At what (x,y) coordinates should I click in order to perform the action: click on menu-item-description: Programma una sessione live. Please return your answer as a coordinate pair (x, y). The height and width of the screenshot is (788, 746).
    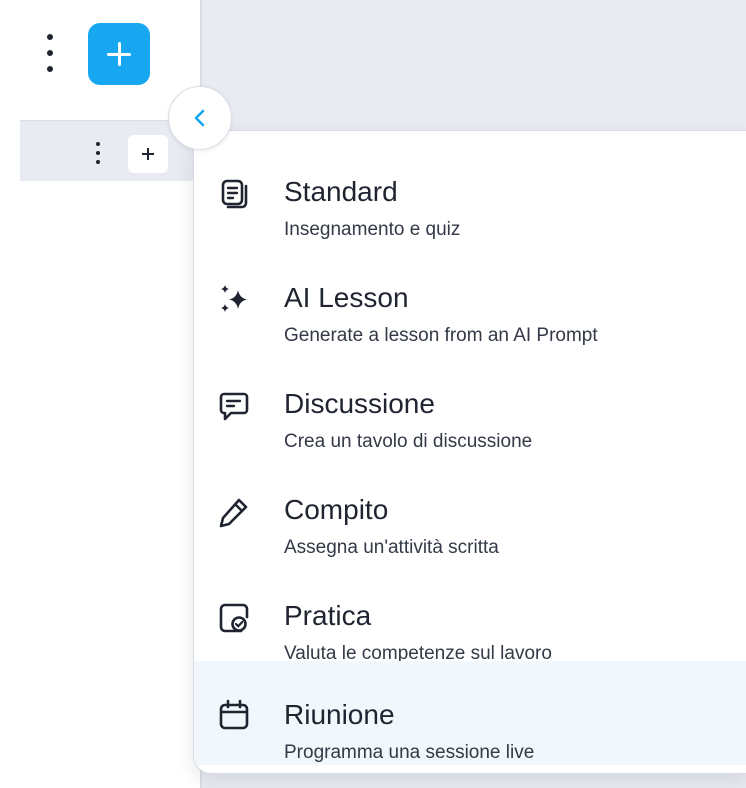
    Looking at the image, I should click on (409, 752).